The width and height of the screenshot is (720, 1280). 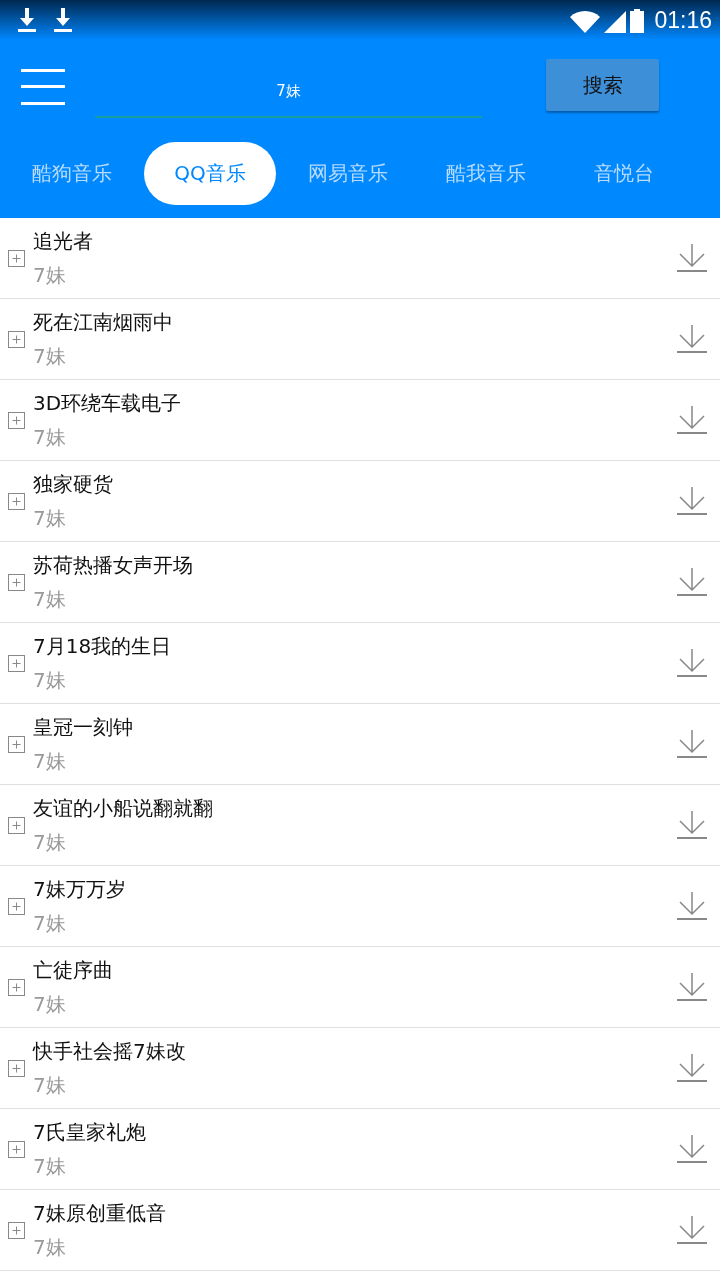 What do you see at coordinates (637, 21) in the screenshot?
I see `battery-icon` at bounding box center [637, 21].